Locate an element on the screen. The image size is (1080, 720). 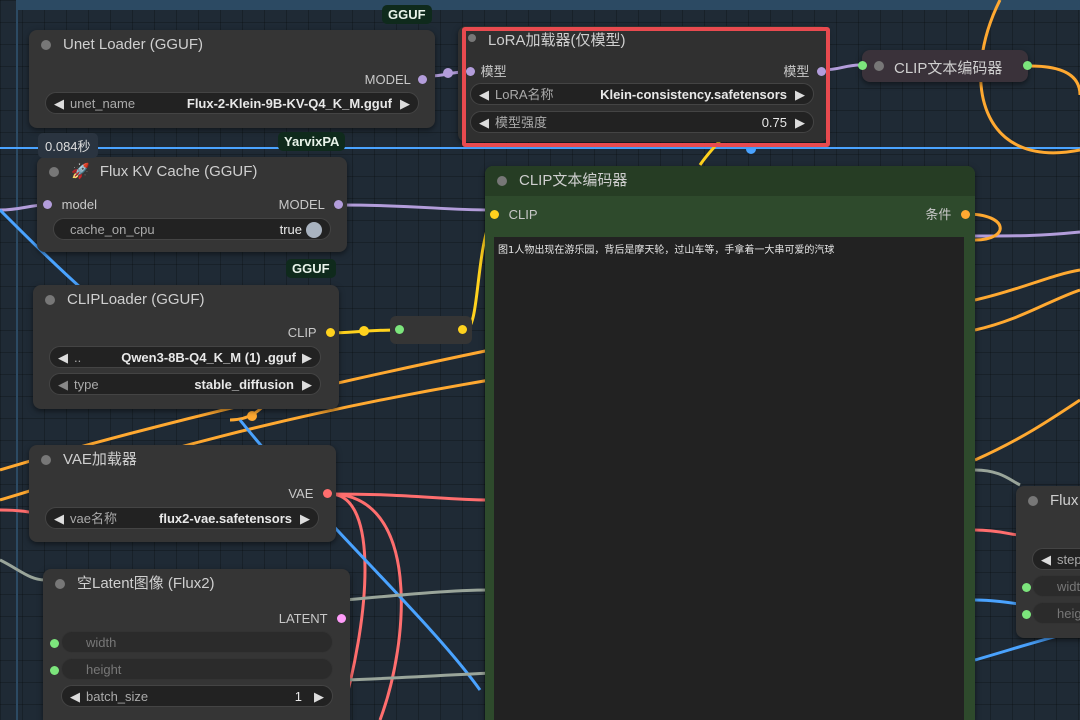
rocket-icon: 🚀 is located at coordinates (80, 171).